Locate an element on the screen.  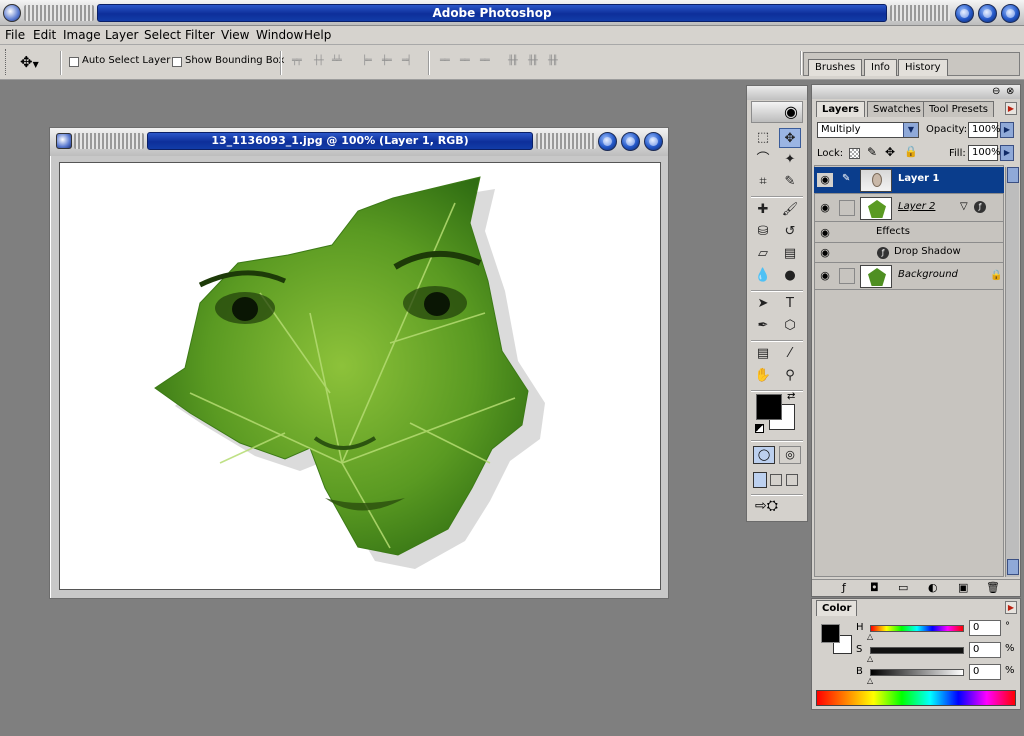
close-button is located at coordinates (1010, 13).